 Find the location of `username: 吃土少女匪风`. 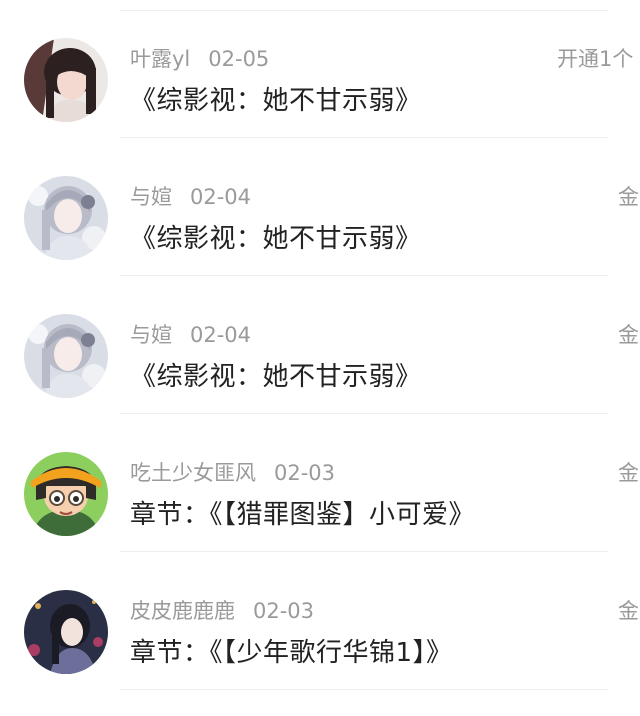

username: 吃土少女匪风 is located at coordinates (193, 473).